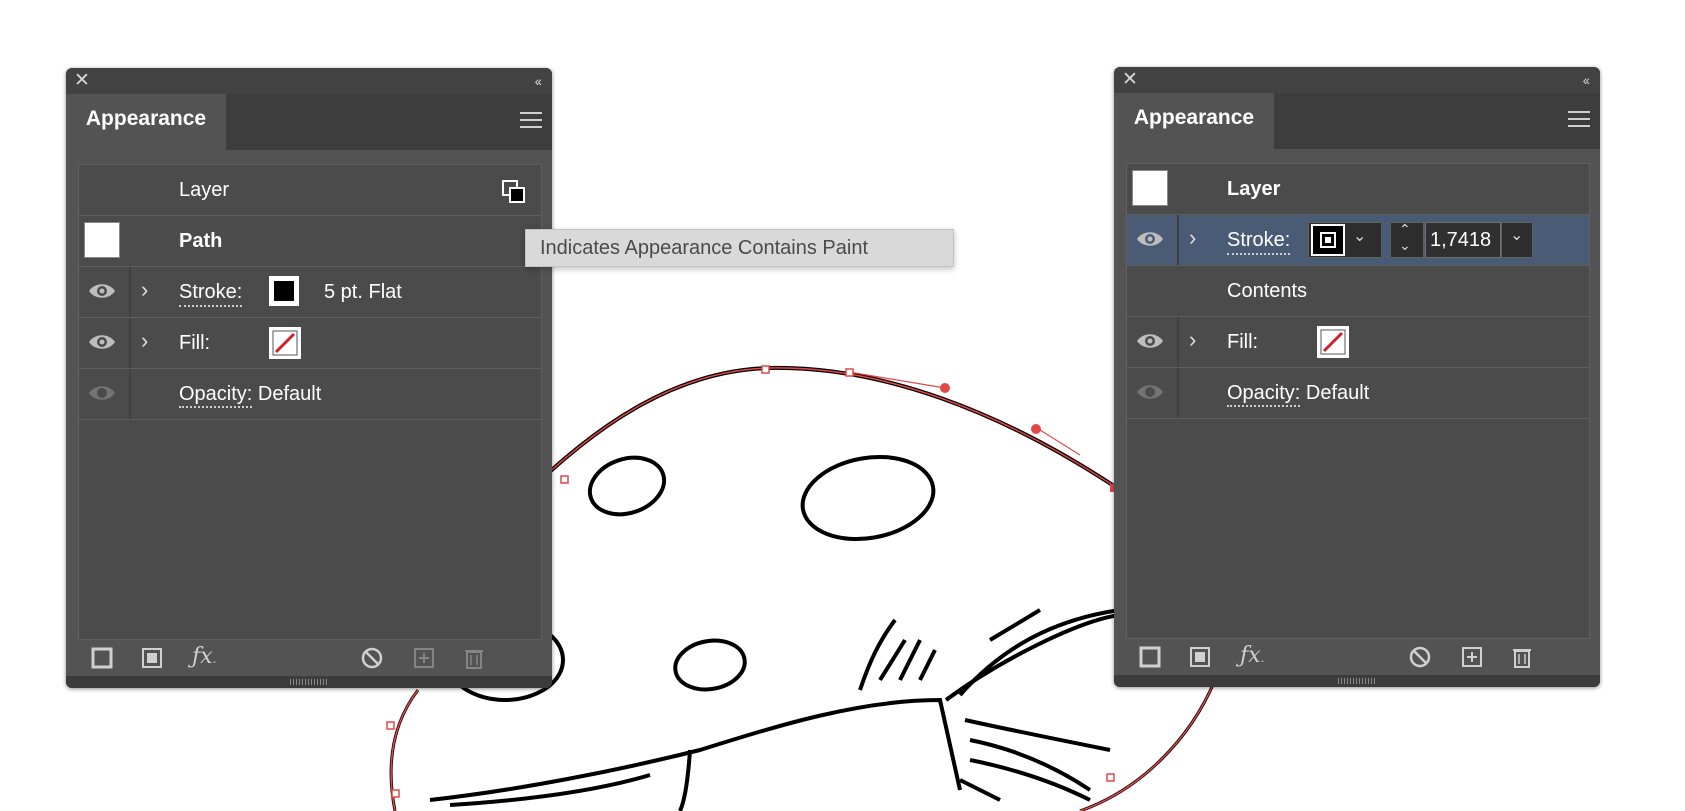 Image resolution: width=1685 pixels, height=811 pixels. I want to click on stroke-color-picker: ⌄, so click(1345, 240).